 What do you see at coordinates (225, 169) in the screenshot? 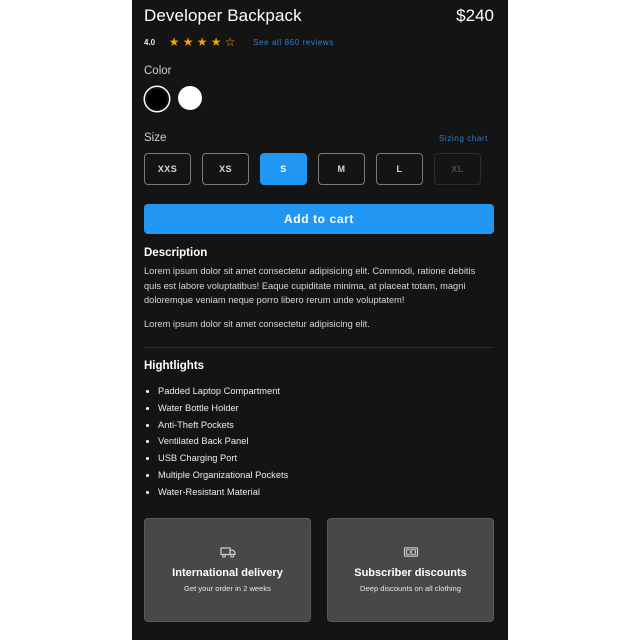
I see `size-option-xs: XS` at bounding box center [225, 169].